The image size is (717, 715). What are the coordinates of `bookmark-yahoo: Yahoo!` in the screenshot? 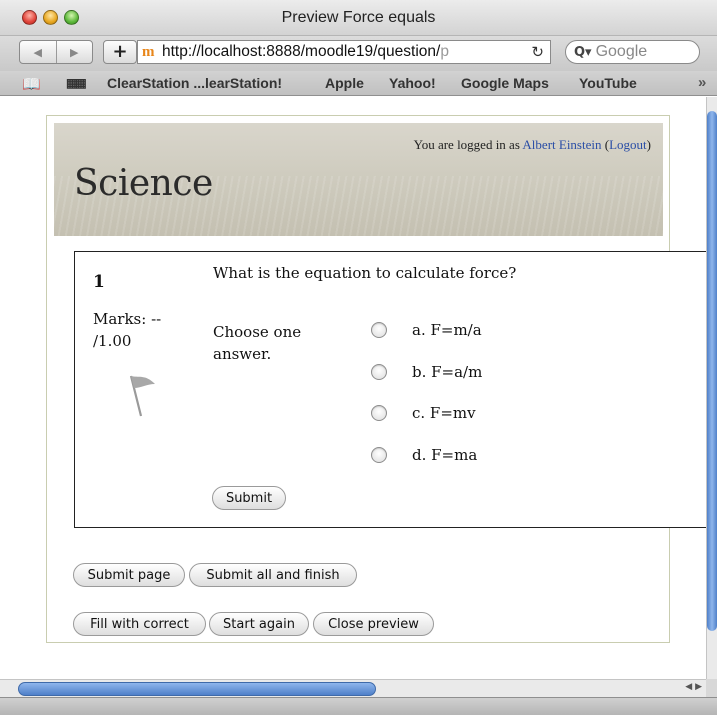 It's located at (412, 83).